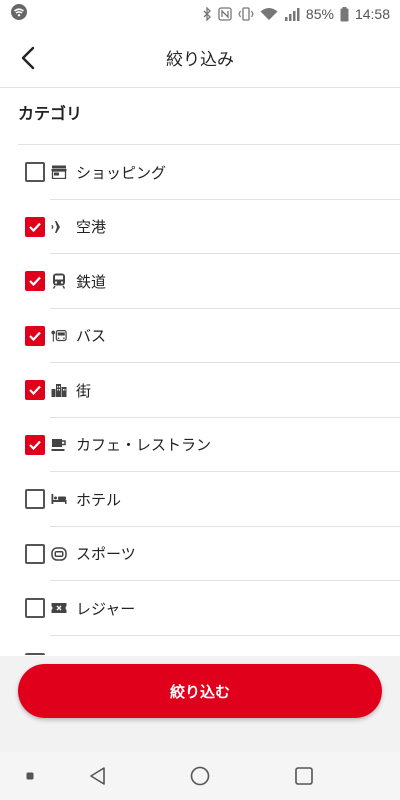 Image resolution: width=400 pixels, height=800 pixels. I want to click on nav-back-button, so click(98, 776).